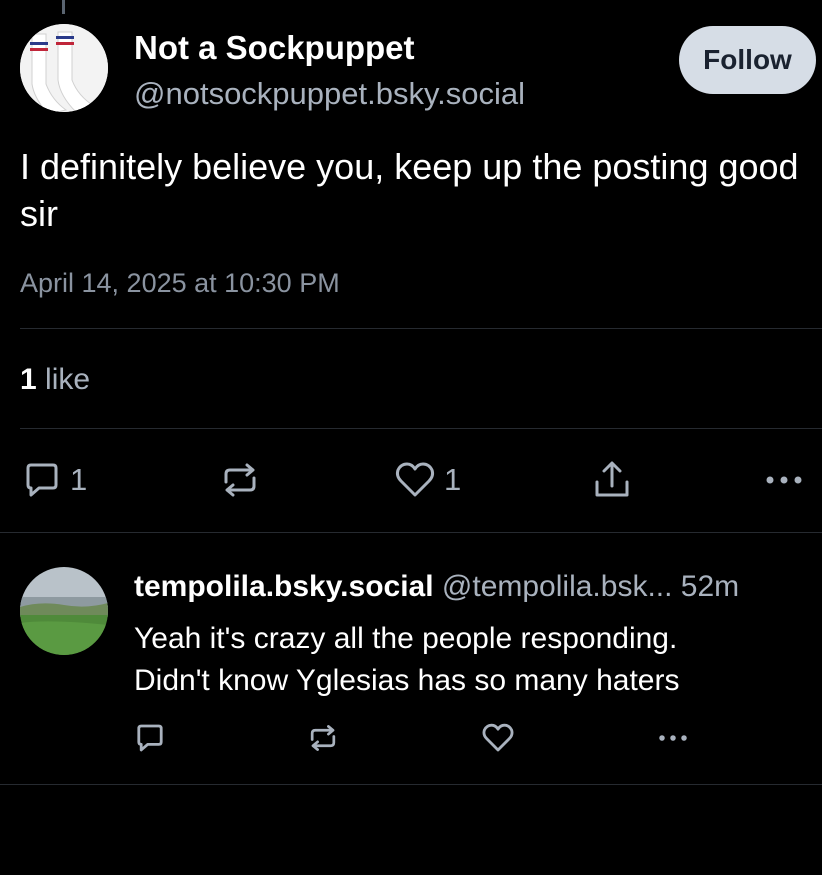 The image size is (822, 875). Describe the element at coordinates (329, 94) in the screenshot. I see `author-handle: @notsockpuppet.bsky.social` at that location.